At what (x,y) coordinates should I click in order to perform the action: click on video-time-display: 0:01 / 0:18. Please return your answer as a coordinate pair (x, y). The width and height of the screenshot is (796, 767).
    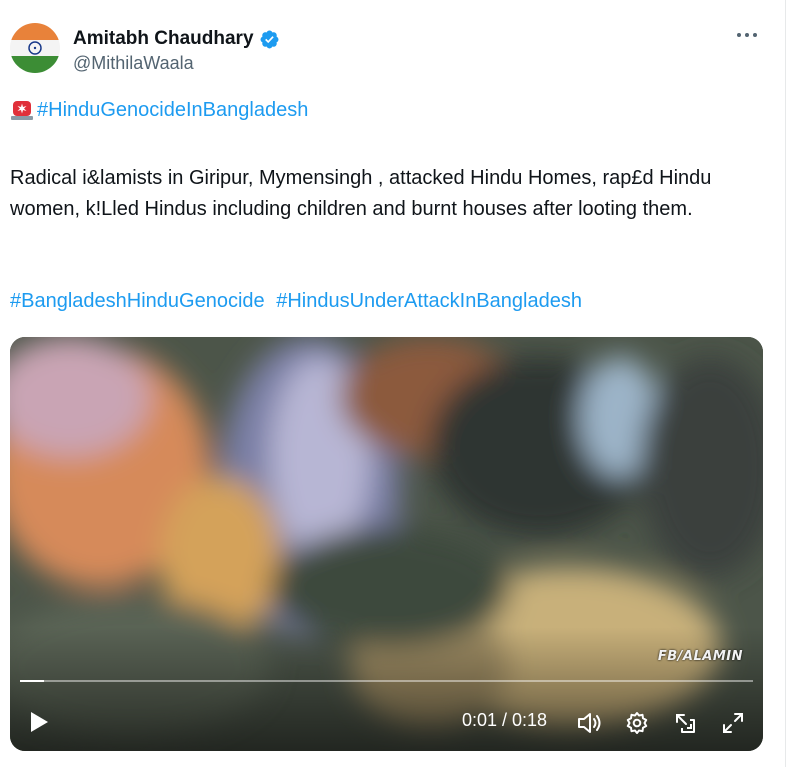
    Looking at the image, I should click on (505, 720).